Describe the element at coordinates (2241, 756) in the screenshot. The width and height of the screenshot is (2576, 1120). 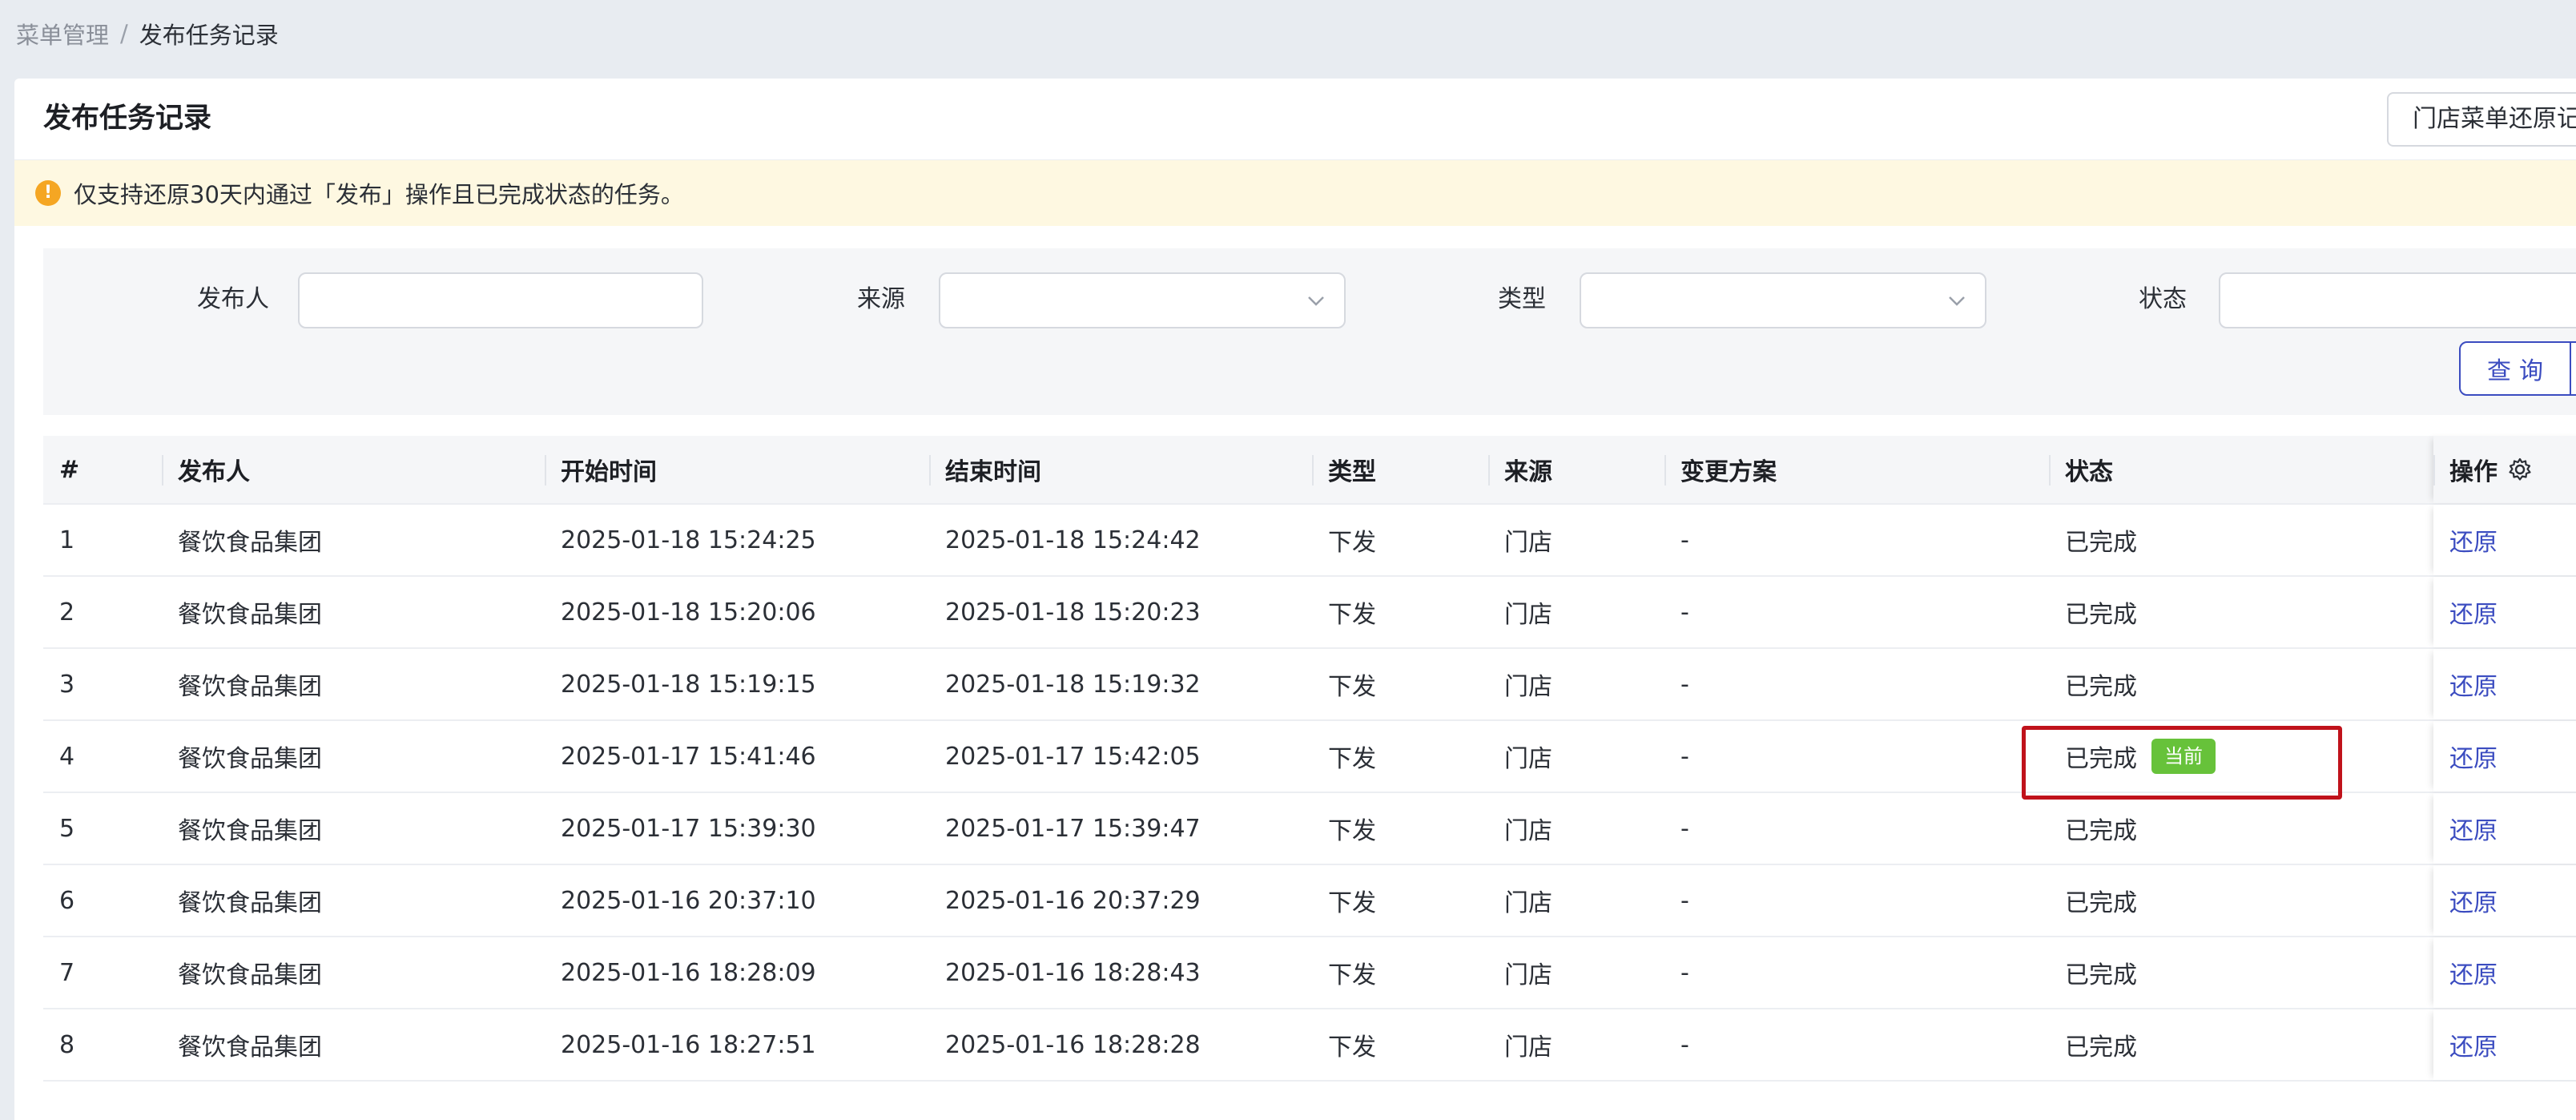
I see `row-status-cell: 已完成 当前` at that location.